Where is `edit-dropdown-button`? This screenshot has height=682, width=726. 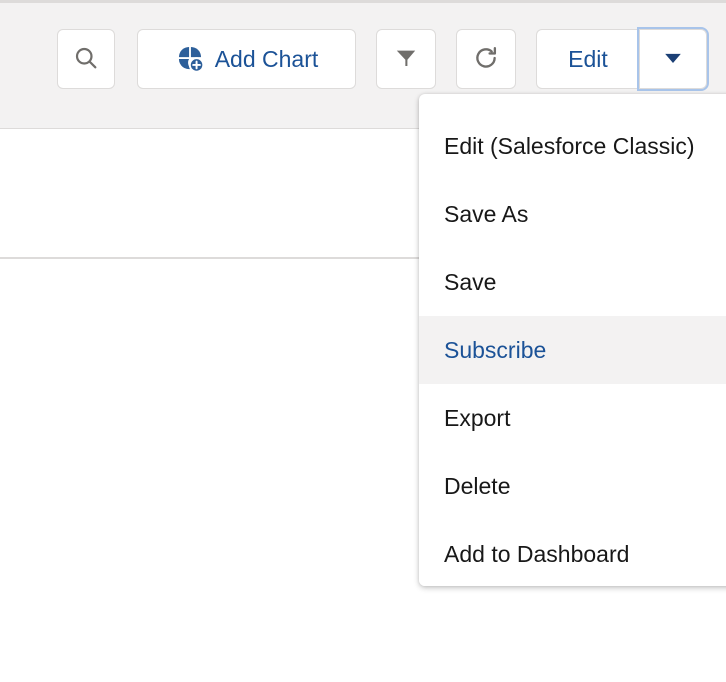
edit-dropdown-button is located at coordinates (673, 59).